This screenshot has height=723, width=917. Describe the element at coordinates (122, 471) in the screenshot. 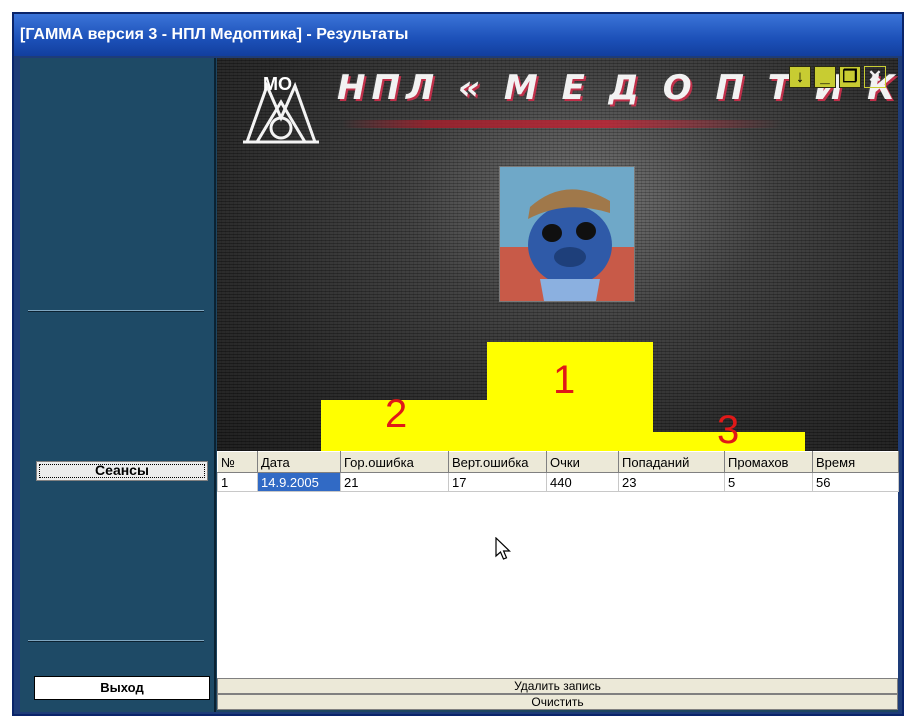

I see `sessions-button: Сеансы` at that location.